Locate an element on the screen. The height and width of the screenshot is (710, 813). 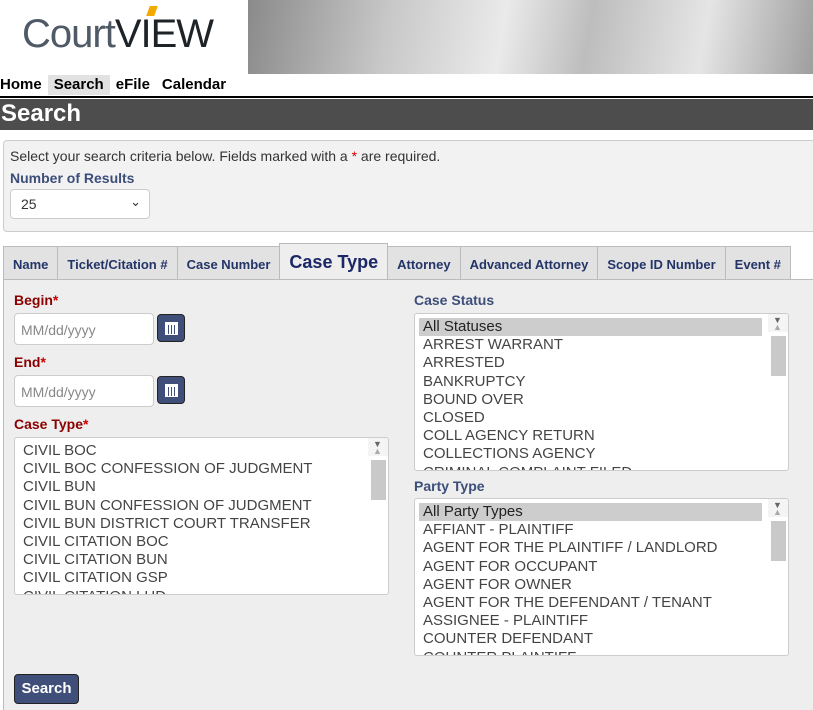
tab-ticket-citation: Ticket/Citation # is located at coordinates (117, 263).